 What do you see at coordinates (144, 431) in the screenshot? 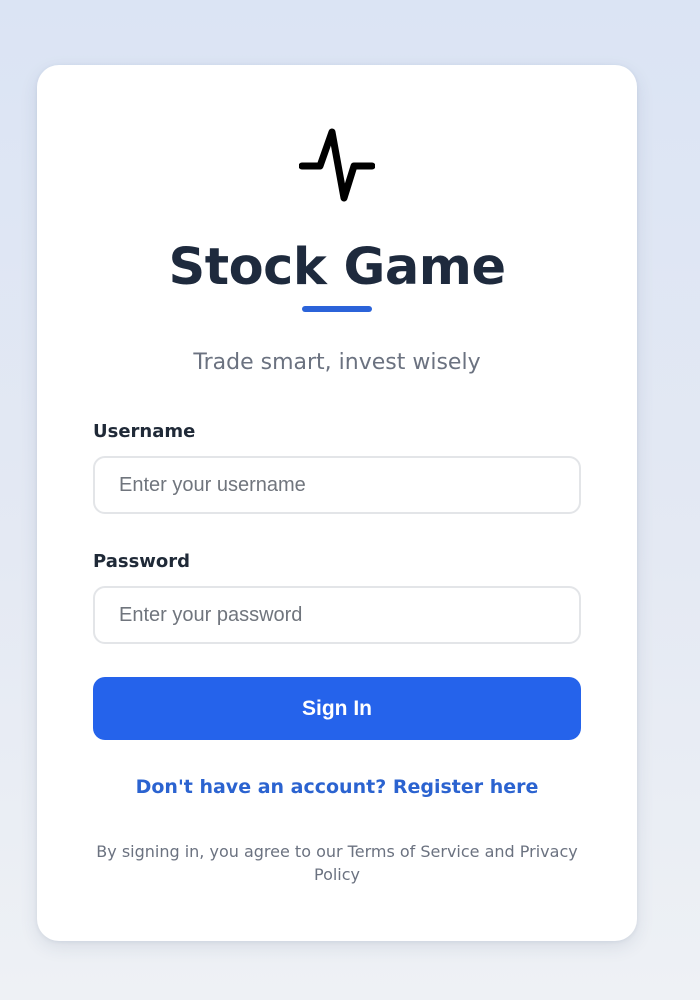
I see `username-label: Username` at bounding box center [144, 431].